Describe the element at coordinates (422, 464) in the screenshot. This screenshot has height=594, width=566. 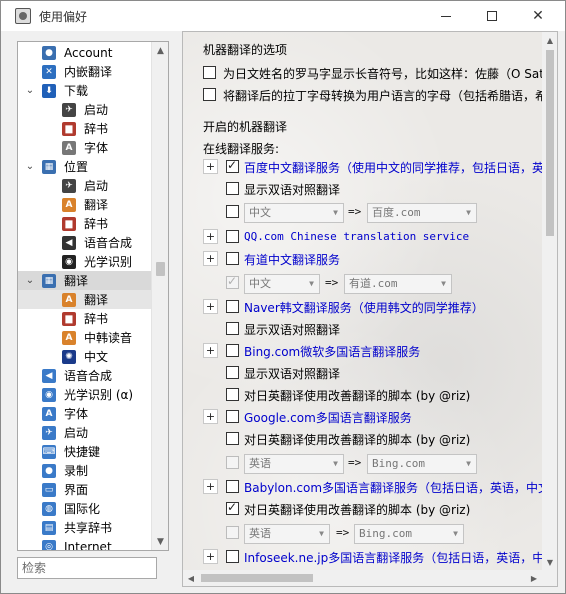
I see `google-target-select: Bing.com ▼` at that location.